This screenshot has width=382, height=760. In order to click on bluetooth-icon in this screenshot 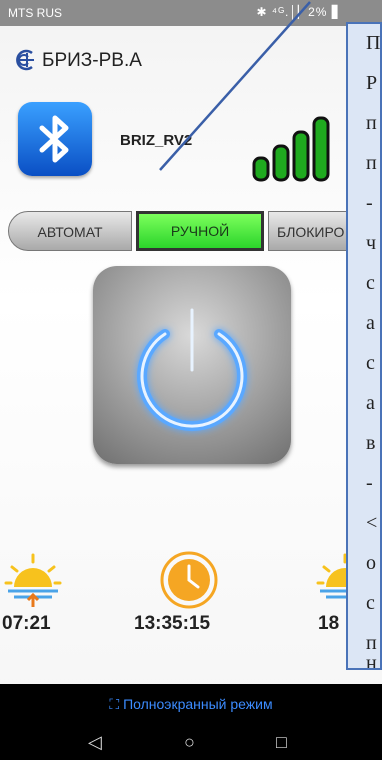, I will do `click(55, 139)`.